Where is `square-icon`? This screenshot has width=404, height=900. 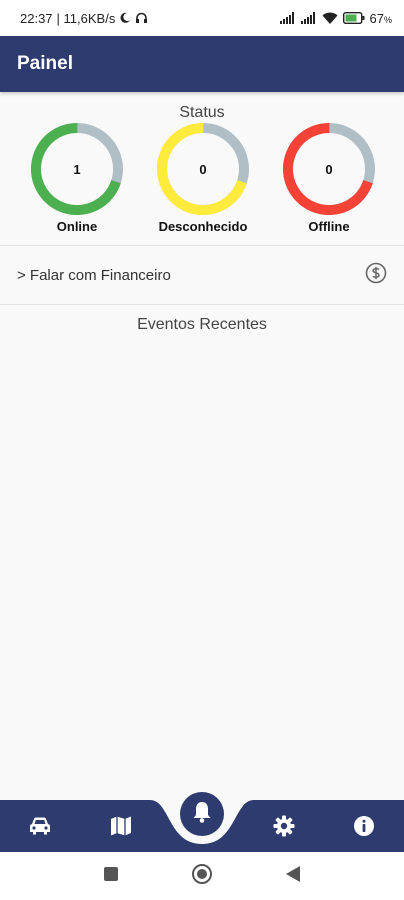
square-icon is located at coordinates (111, 876).